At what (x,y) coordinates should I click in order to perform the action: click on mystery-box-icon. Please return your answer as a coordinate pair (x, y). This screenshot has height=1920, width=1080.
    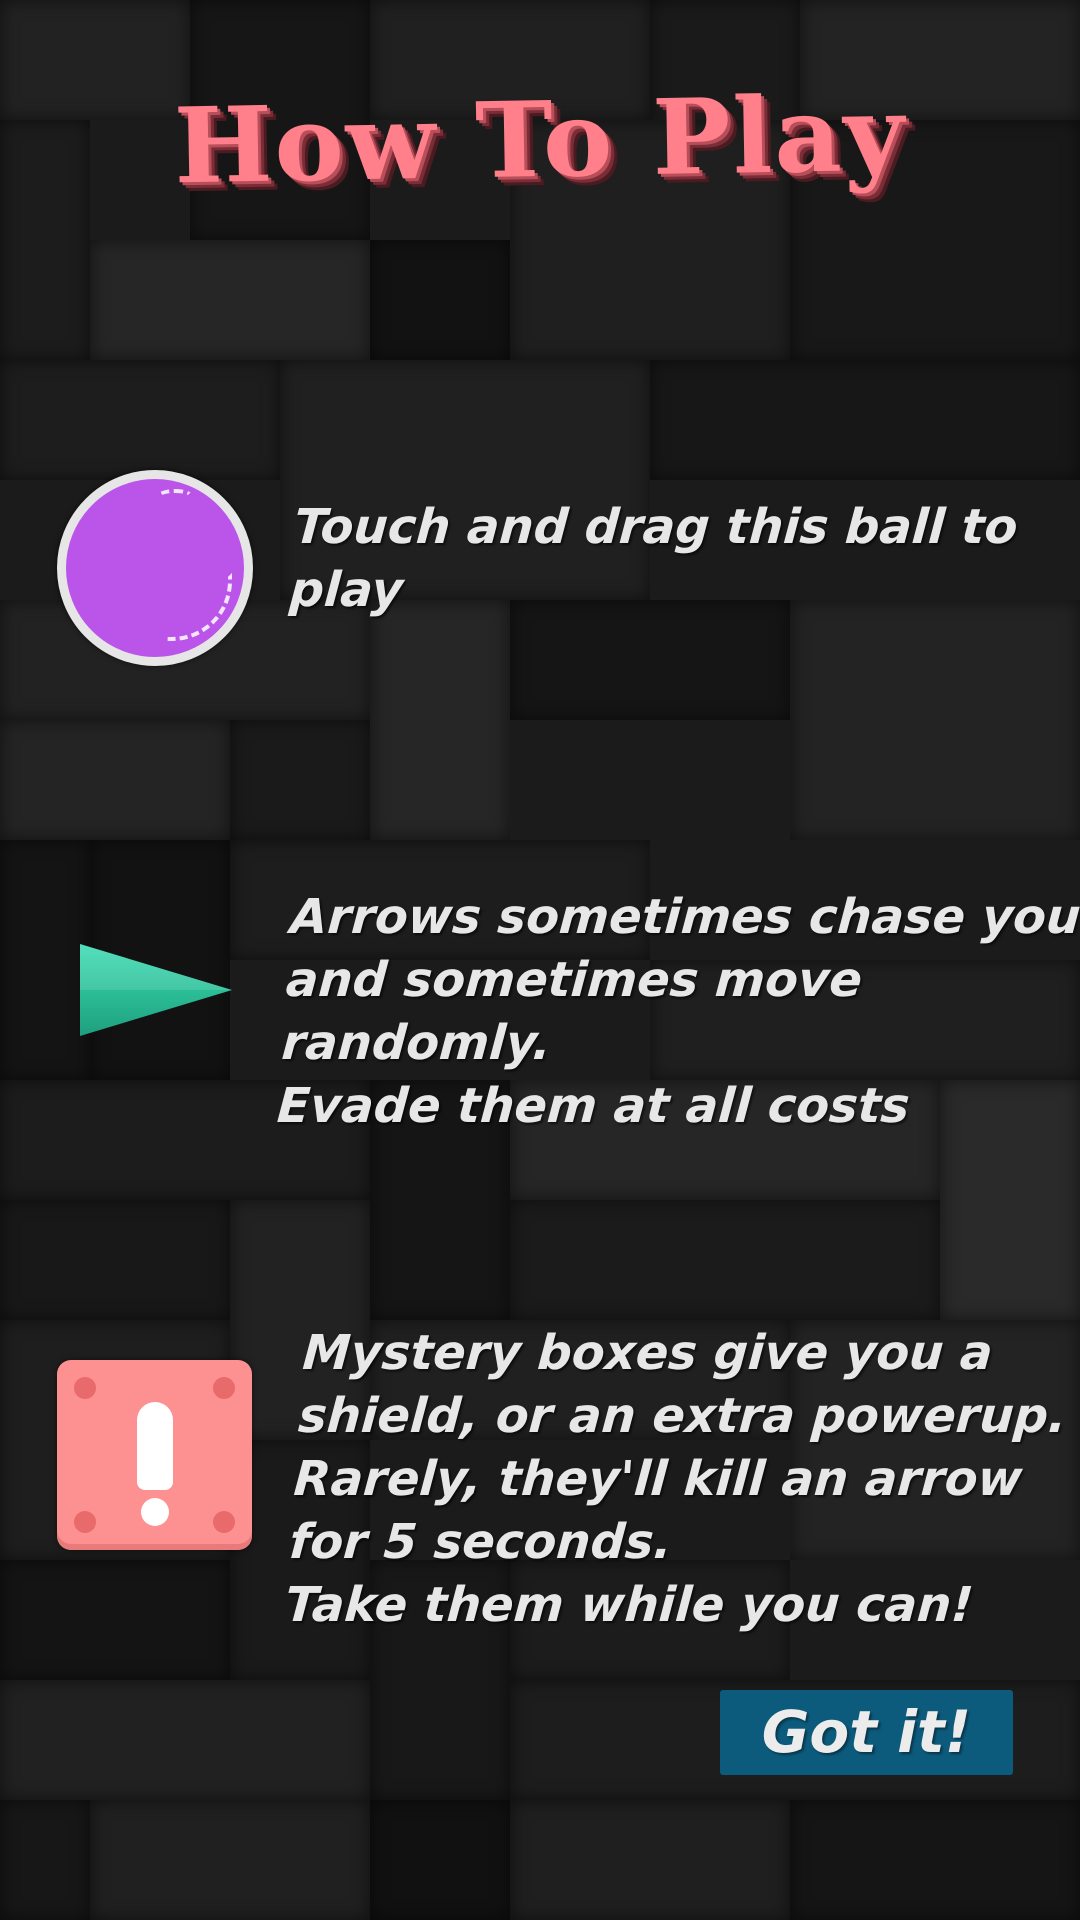
    Looking at the image, I should click on (154, 1455).